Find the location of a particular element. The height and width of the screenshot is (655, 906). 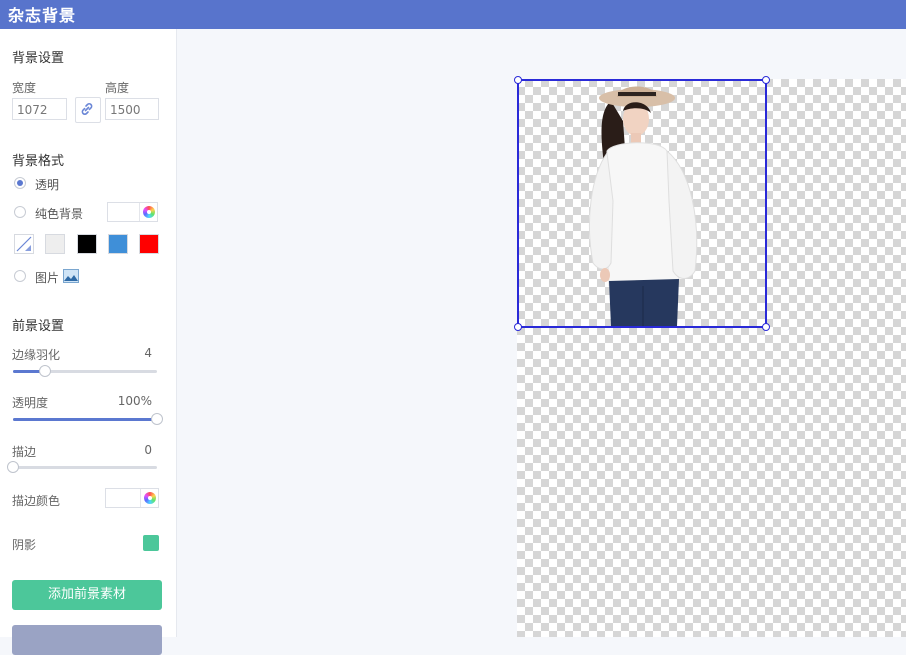

shadow-toggle is located at coordinates (151, 543).